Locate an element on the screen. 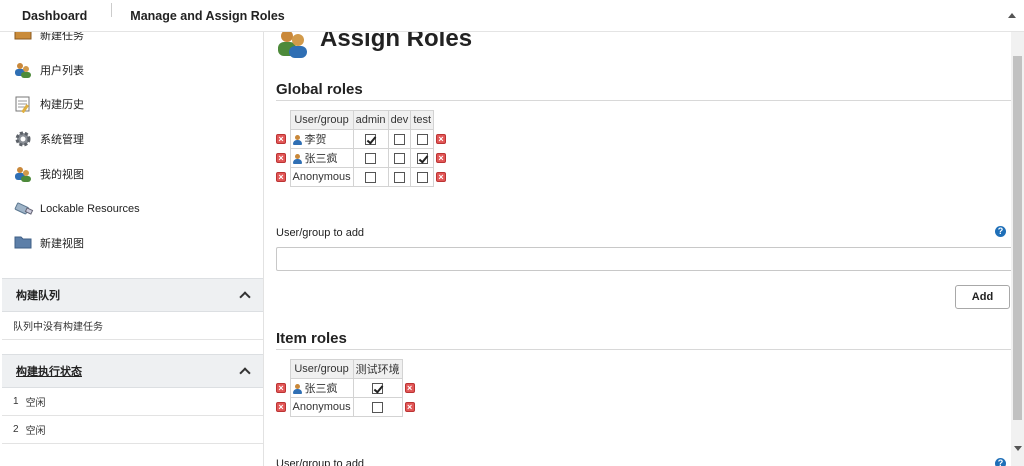 This screenshot has height=466, width=1024. sidebar-item-new-view: 新建视图 is located at coordinates (49, 243).